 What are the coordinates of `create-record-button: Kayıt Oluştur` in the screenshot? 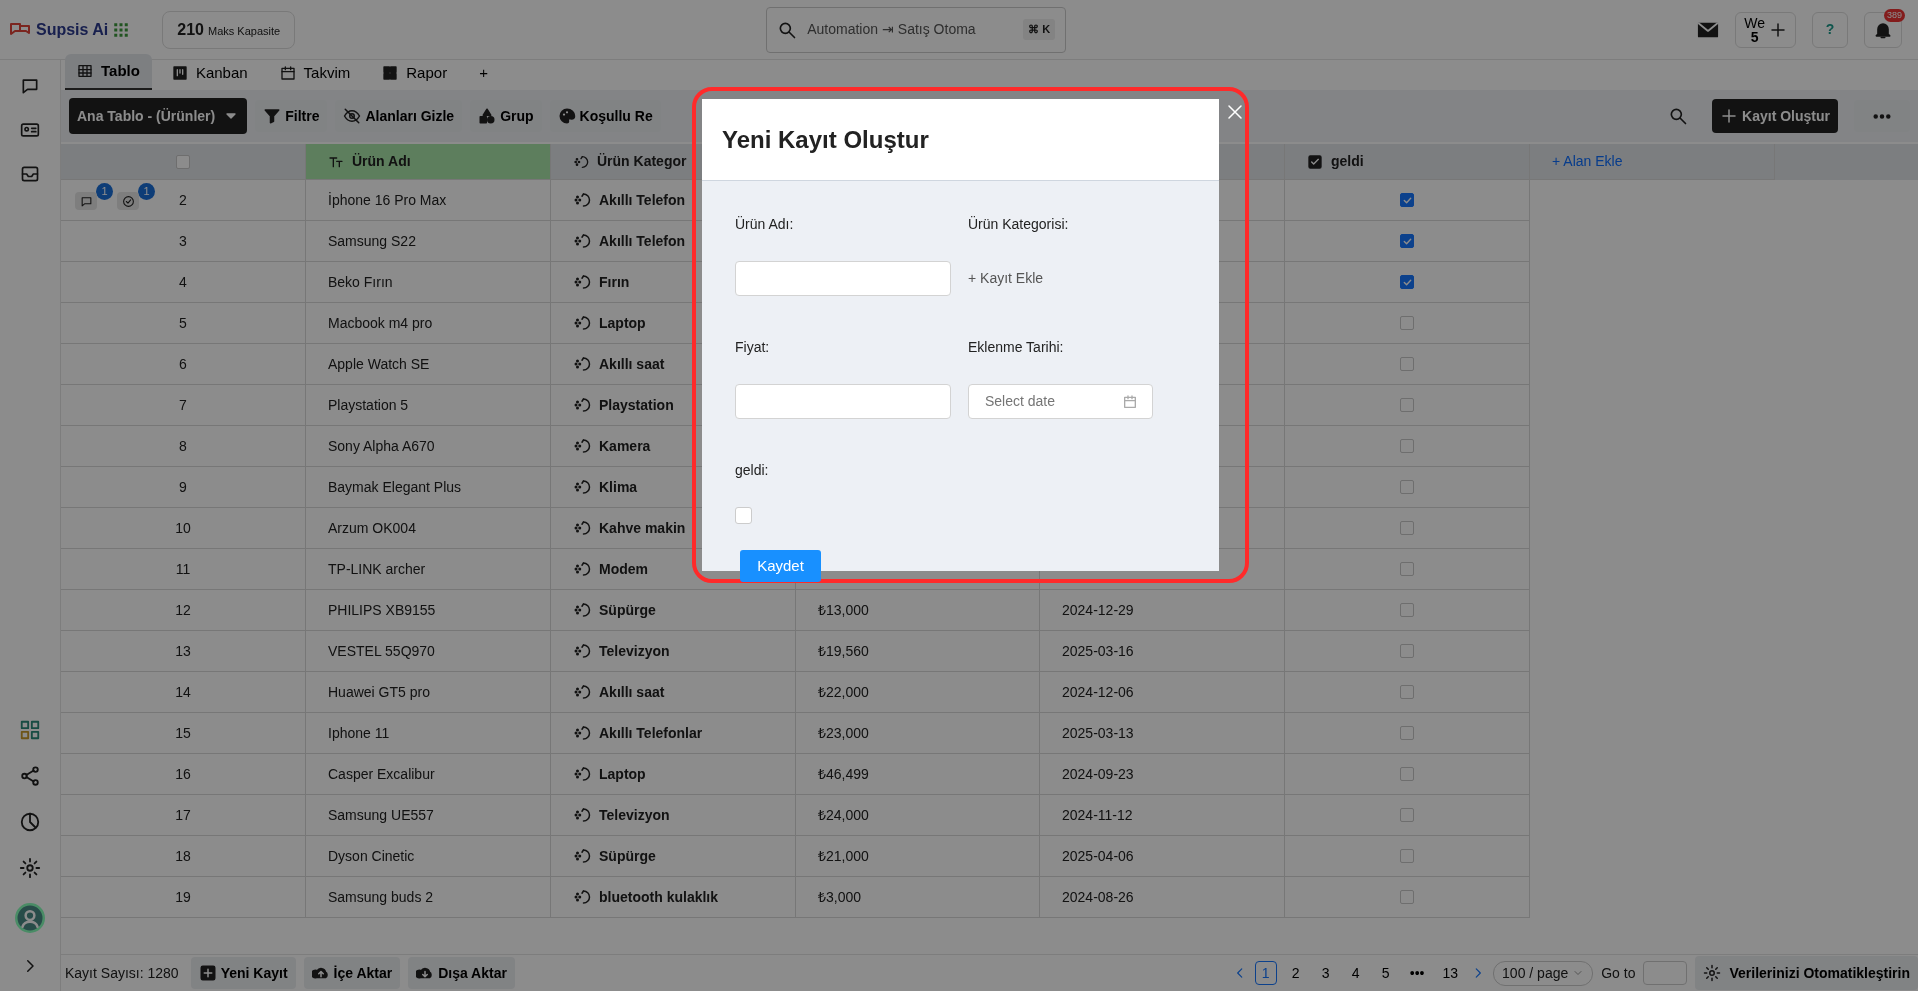 It's located at (1775, 116).